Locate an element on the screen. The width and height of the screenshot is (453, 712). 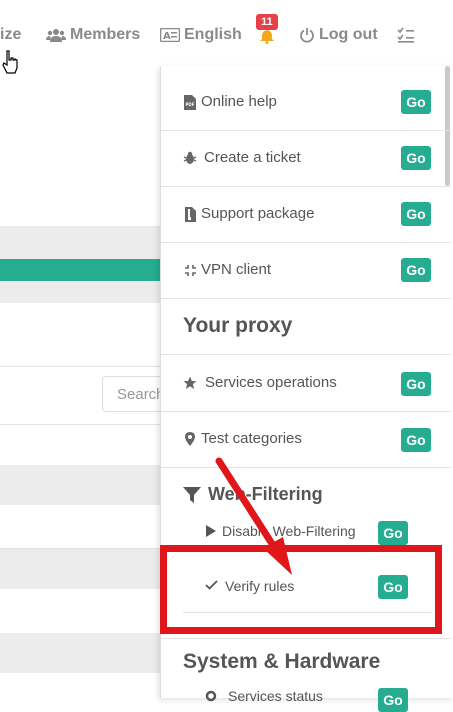
nav-item-language: A English is located at coordinates (201, 35).